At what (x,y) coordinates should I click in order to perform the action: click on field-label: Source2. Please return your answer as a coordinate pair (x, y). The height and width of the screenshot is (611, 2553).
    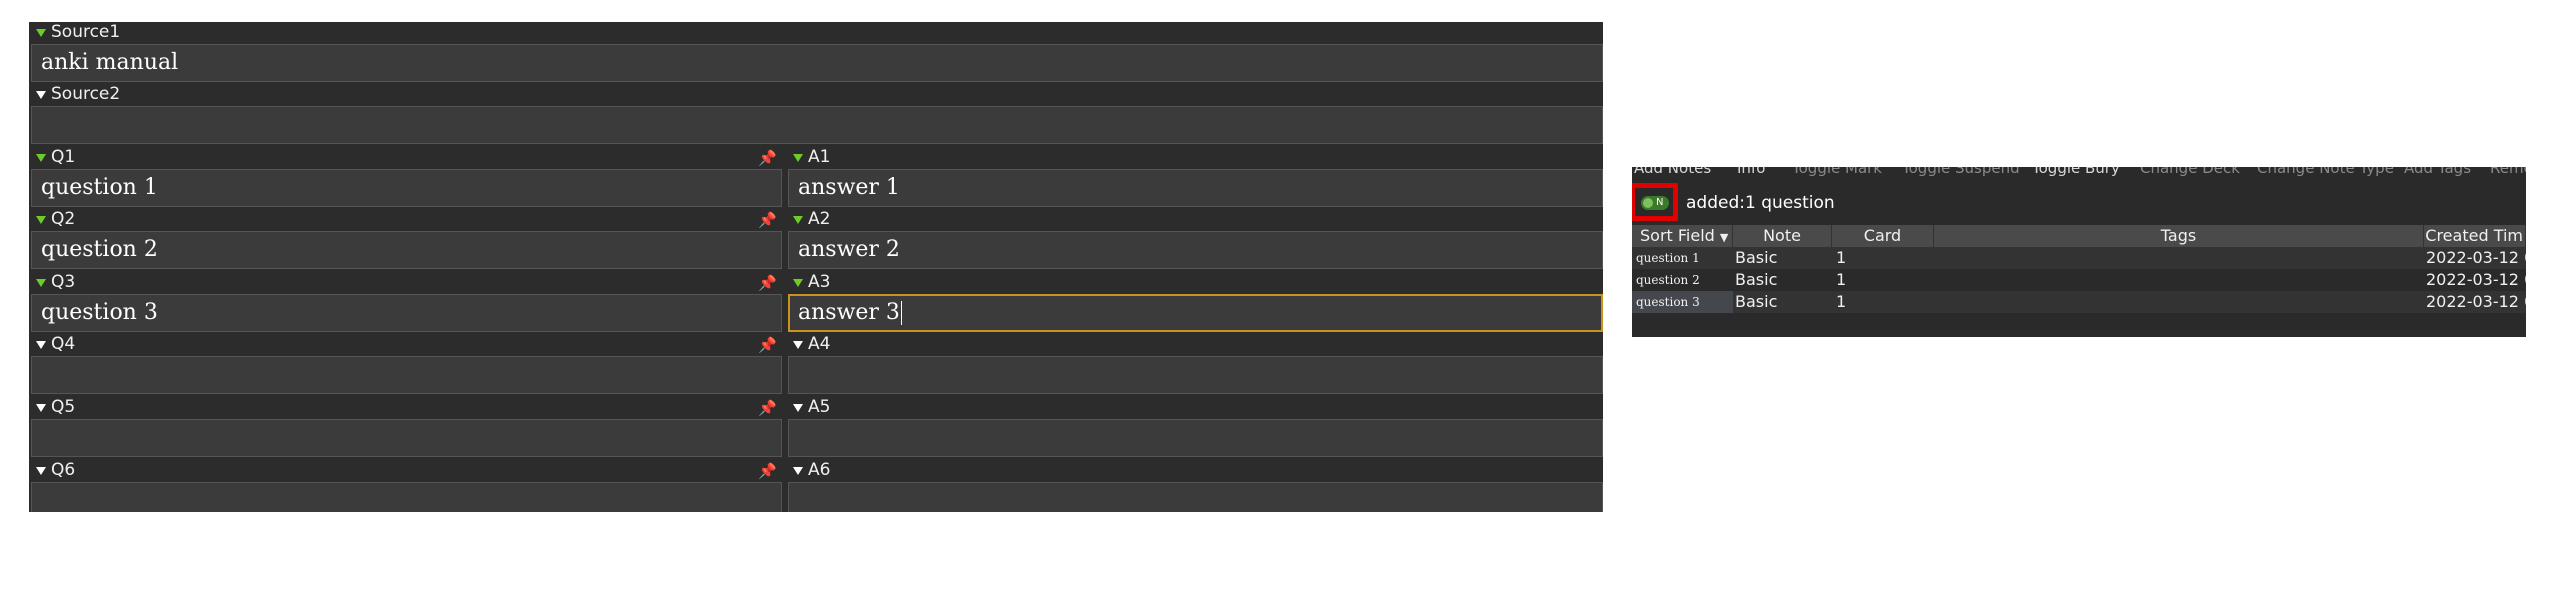
    Looking at the image, I should click on (816, 94).